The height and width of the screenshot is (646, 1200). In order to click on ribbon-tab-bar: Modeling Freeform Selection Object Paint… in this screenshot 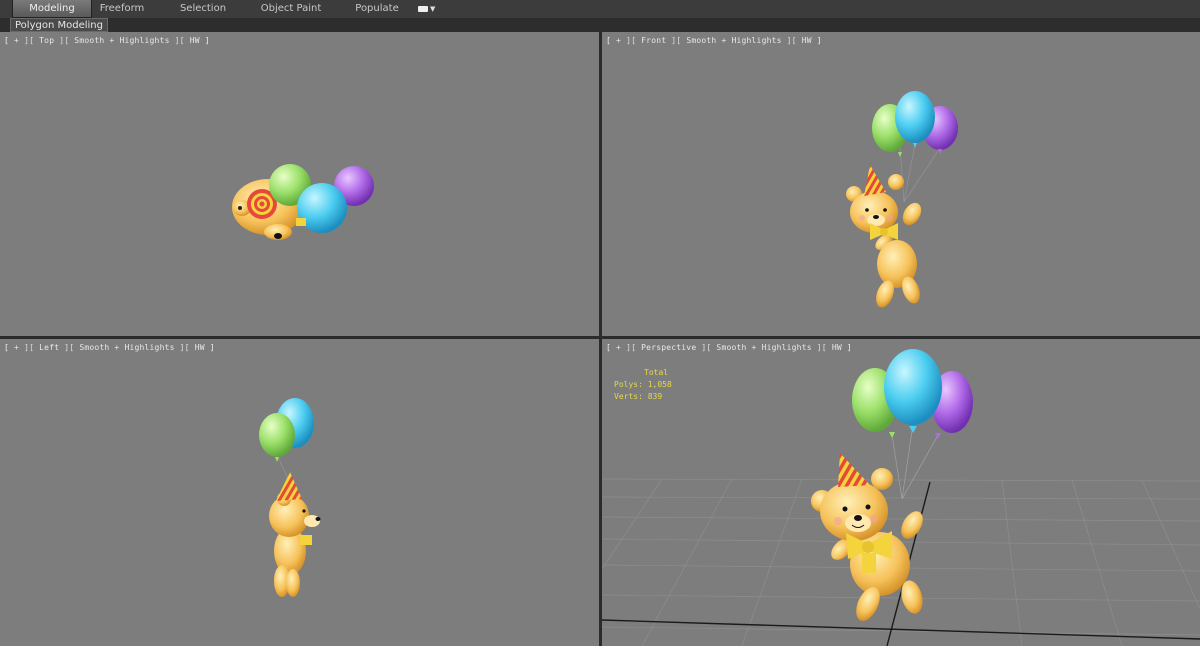, I will do `click(600, 9)`.